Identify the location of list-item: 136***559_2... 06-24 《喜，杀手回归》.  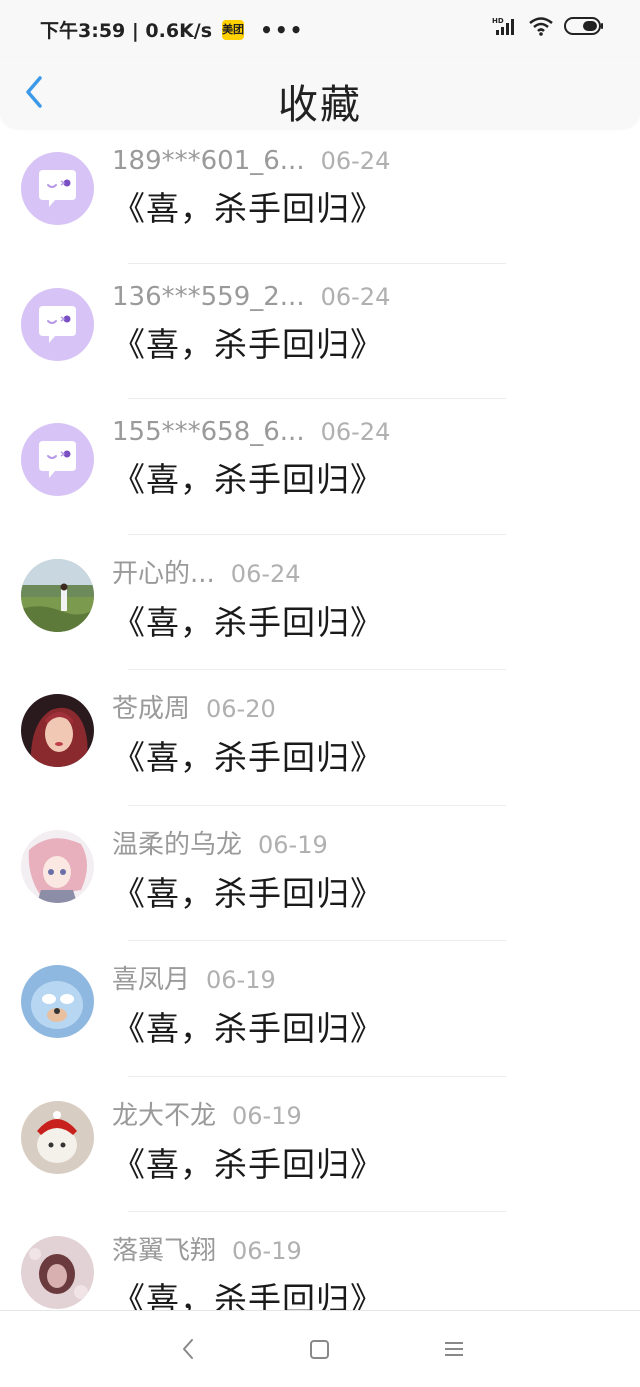
(320, 331).